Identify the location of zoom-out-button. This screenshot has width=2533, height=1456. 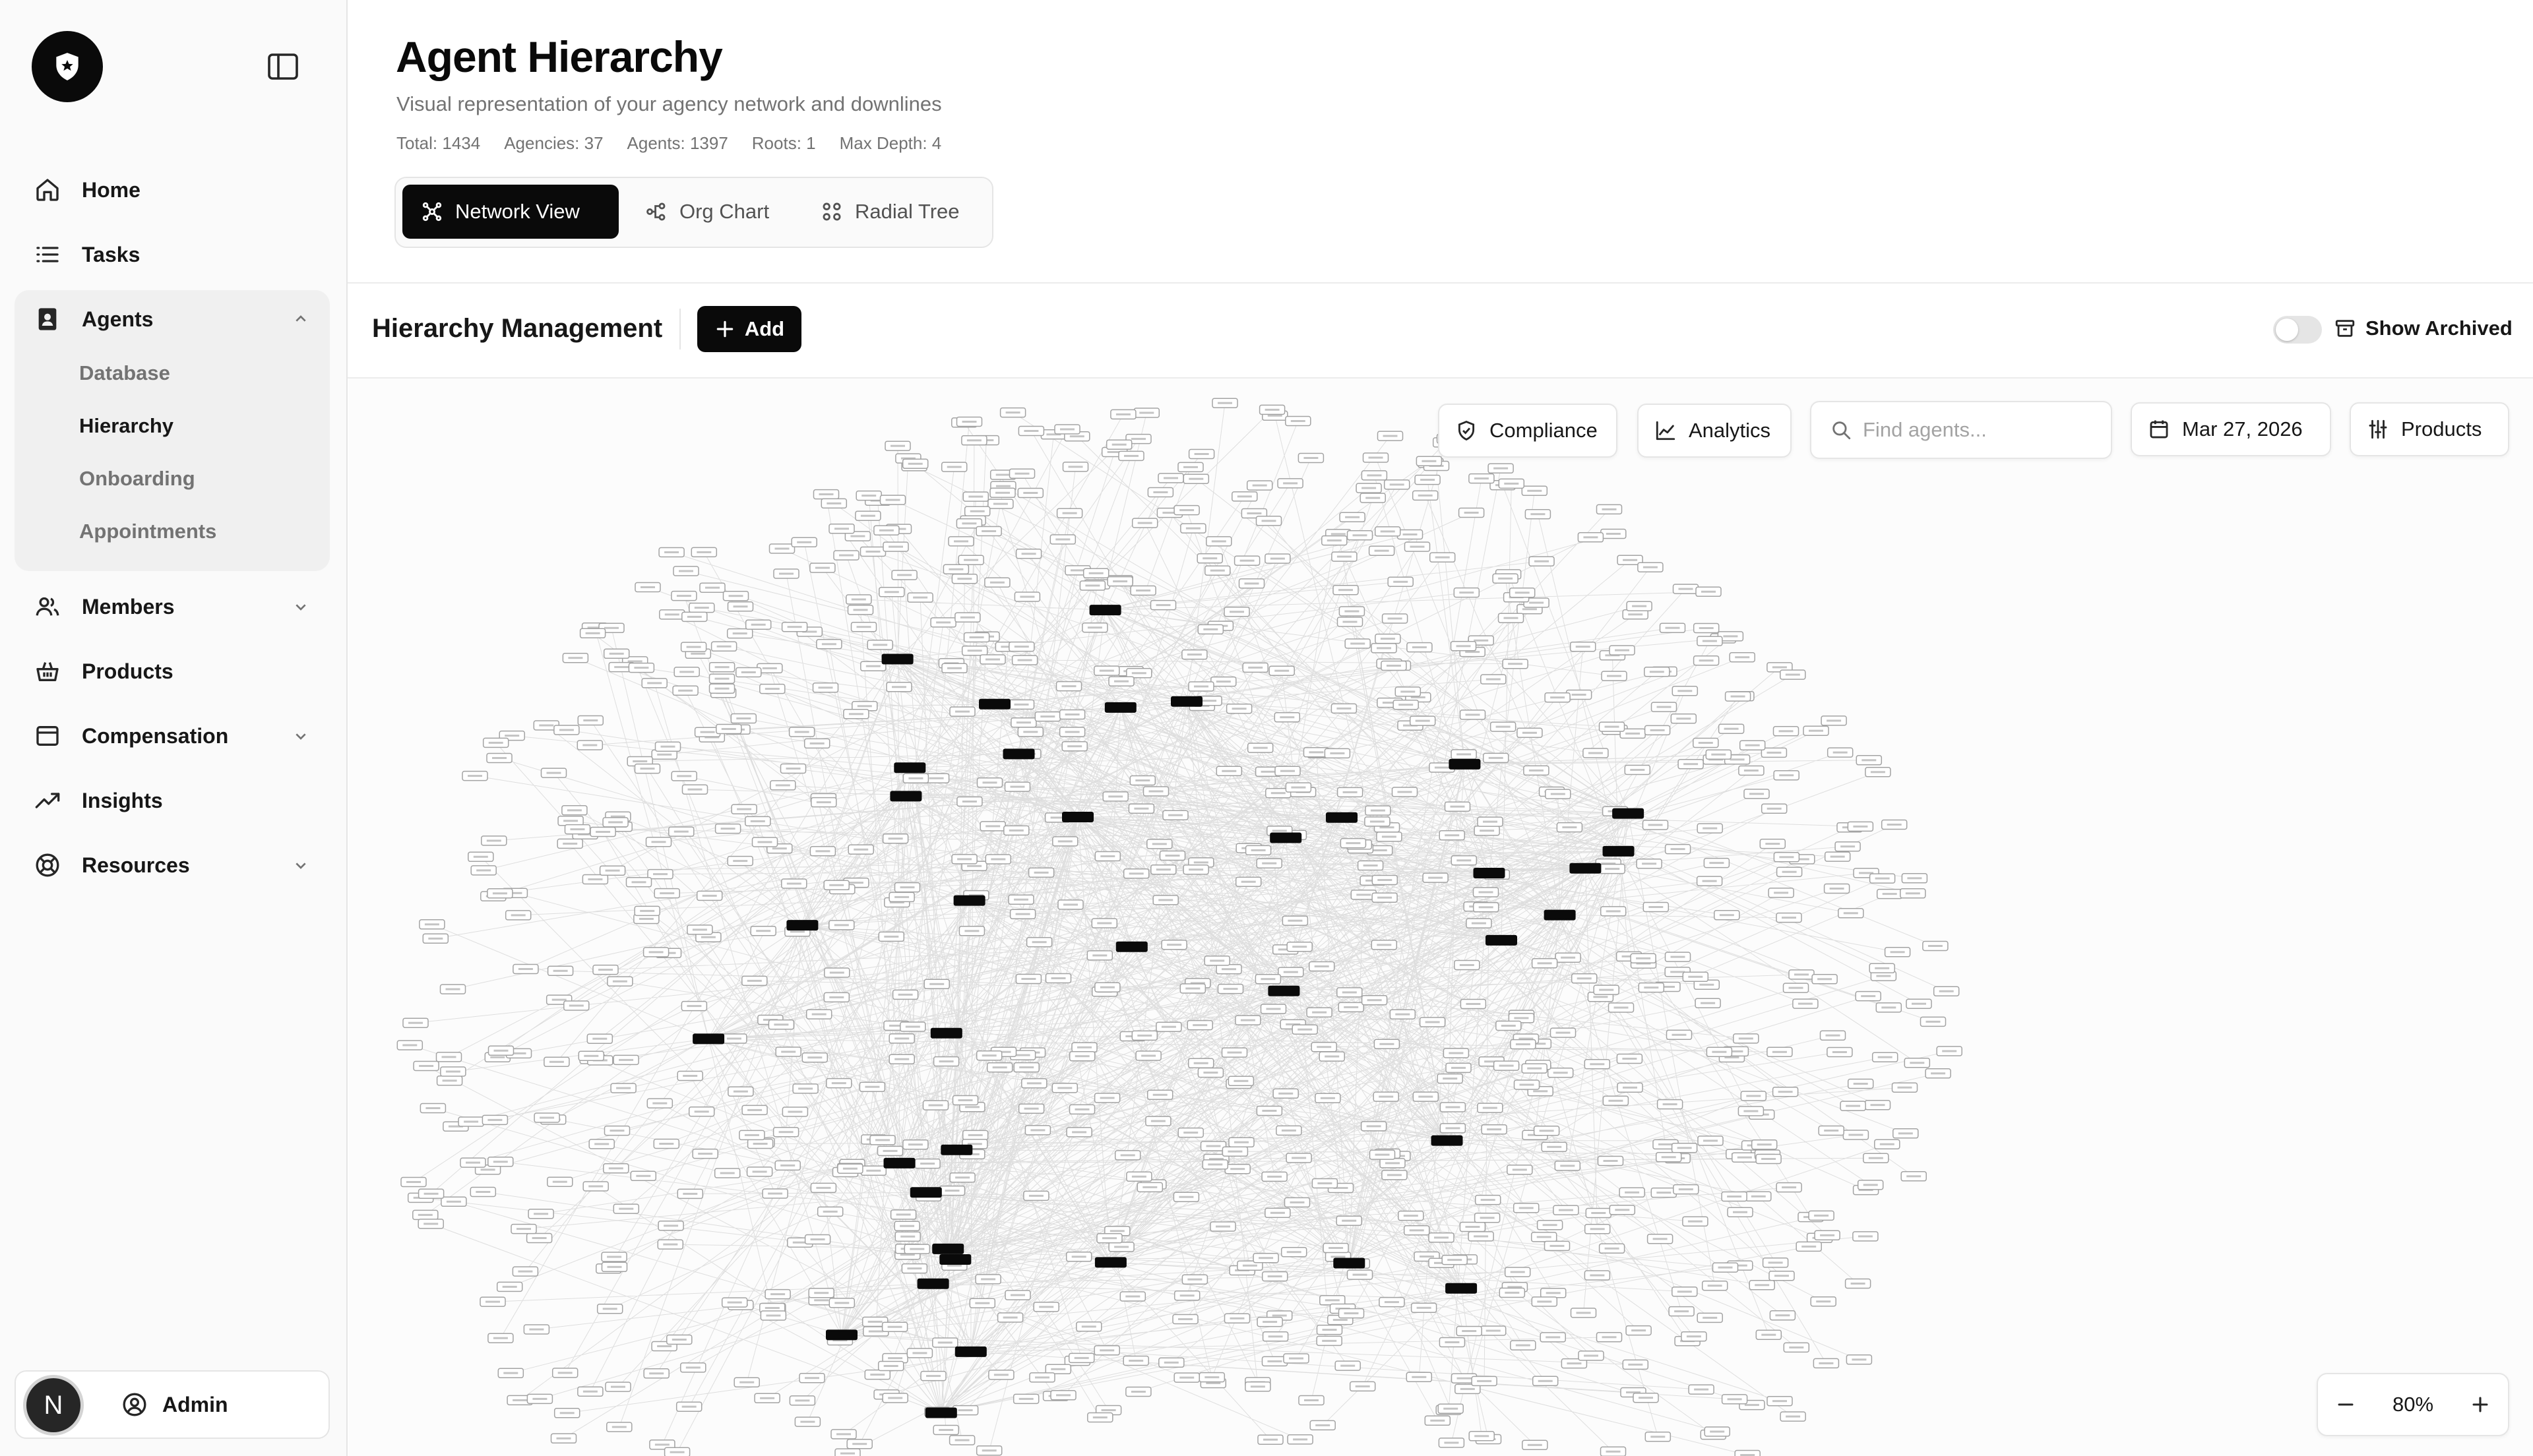
(2345, 1405).